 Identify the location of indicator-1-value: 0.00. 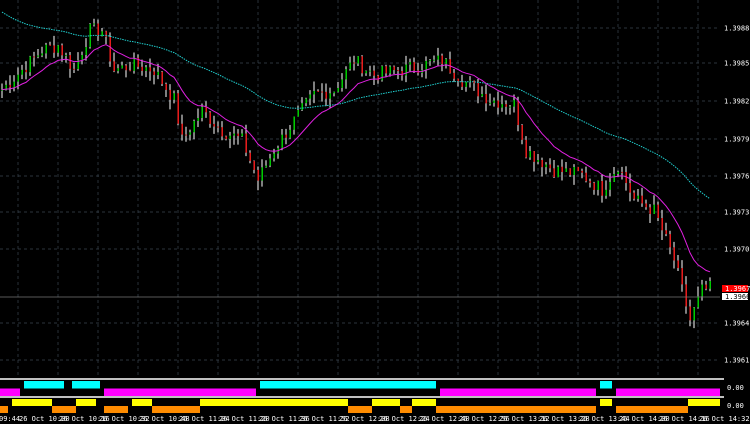
(735, 388).